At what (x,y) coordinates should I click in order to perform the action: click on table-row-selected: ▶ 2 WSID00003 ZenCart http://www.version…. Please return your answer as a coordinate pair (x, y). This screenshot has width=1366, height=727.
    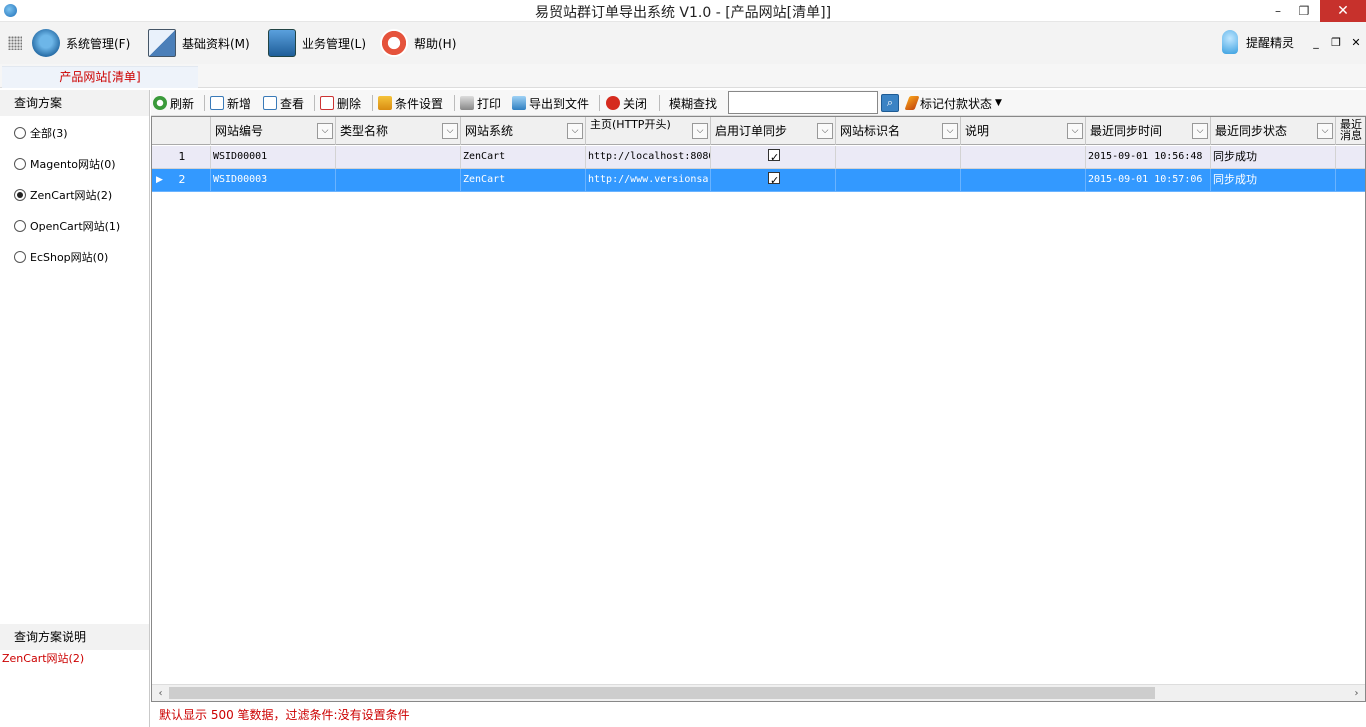
    Looking at the image, I should click on (758, 180).